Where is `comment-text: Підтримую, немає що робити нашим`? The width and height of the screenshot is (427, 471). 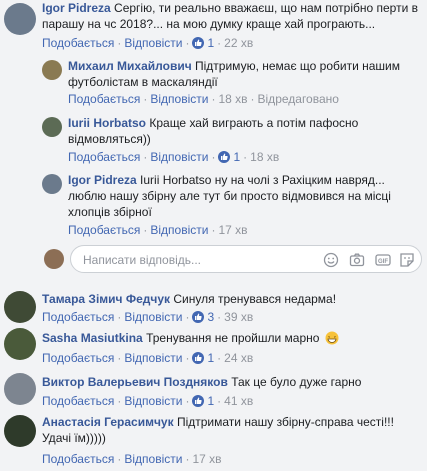 comment-text: Підтримую, немає що робити нашим is located at coordinates (297, 66).